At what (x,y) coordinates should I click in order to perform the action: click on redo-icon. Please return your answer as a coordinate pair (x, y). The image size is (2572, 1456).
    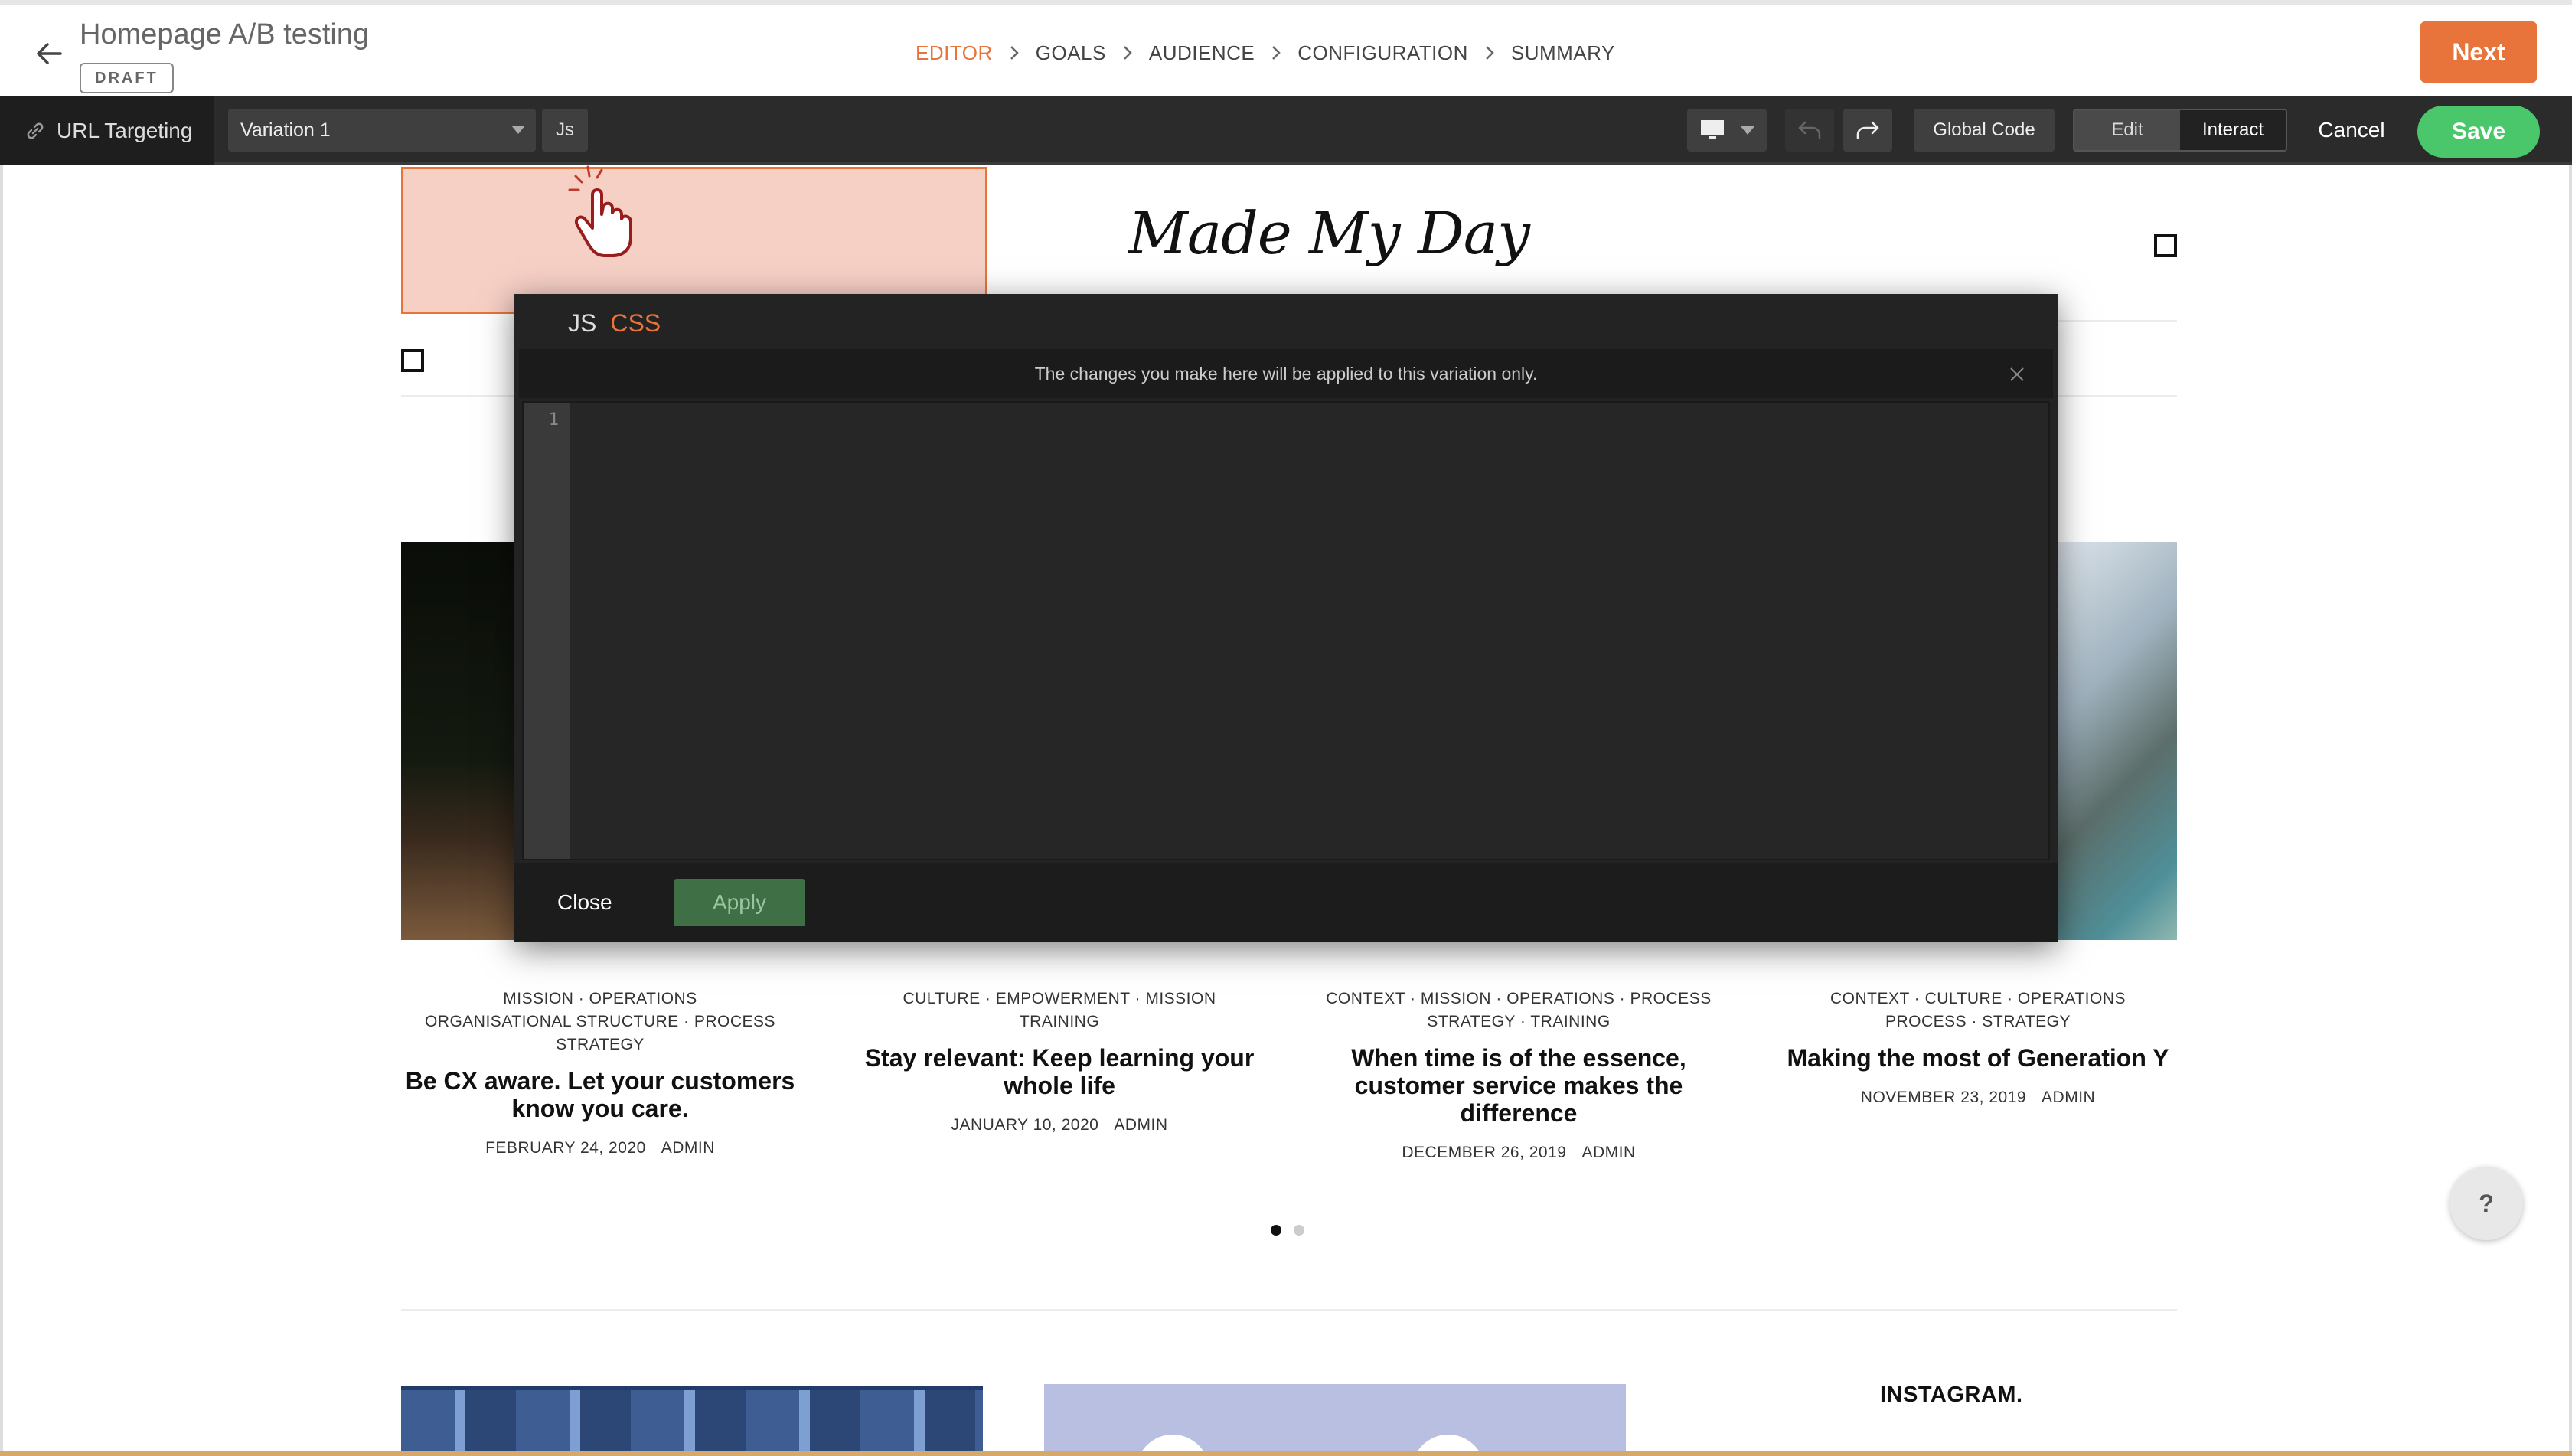
    Looking at the image, I should click on (1867, 130).